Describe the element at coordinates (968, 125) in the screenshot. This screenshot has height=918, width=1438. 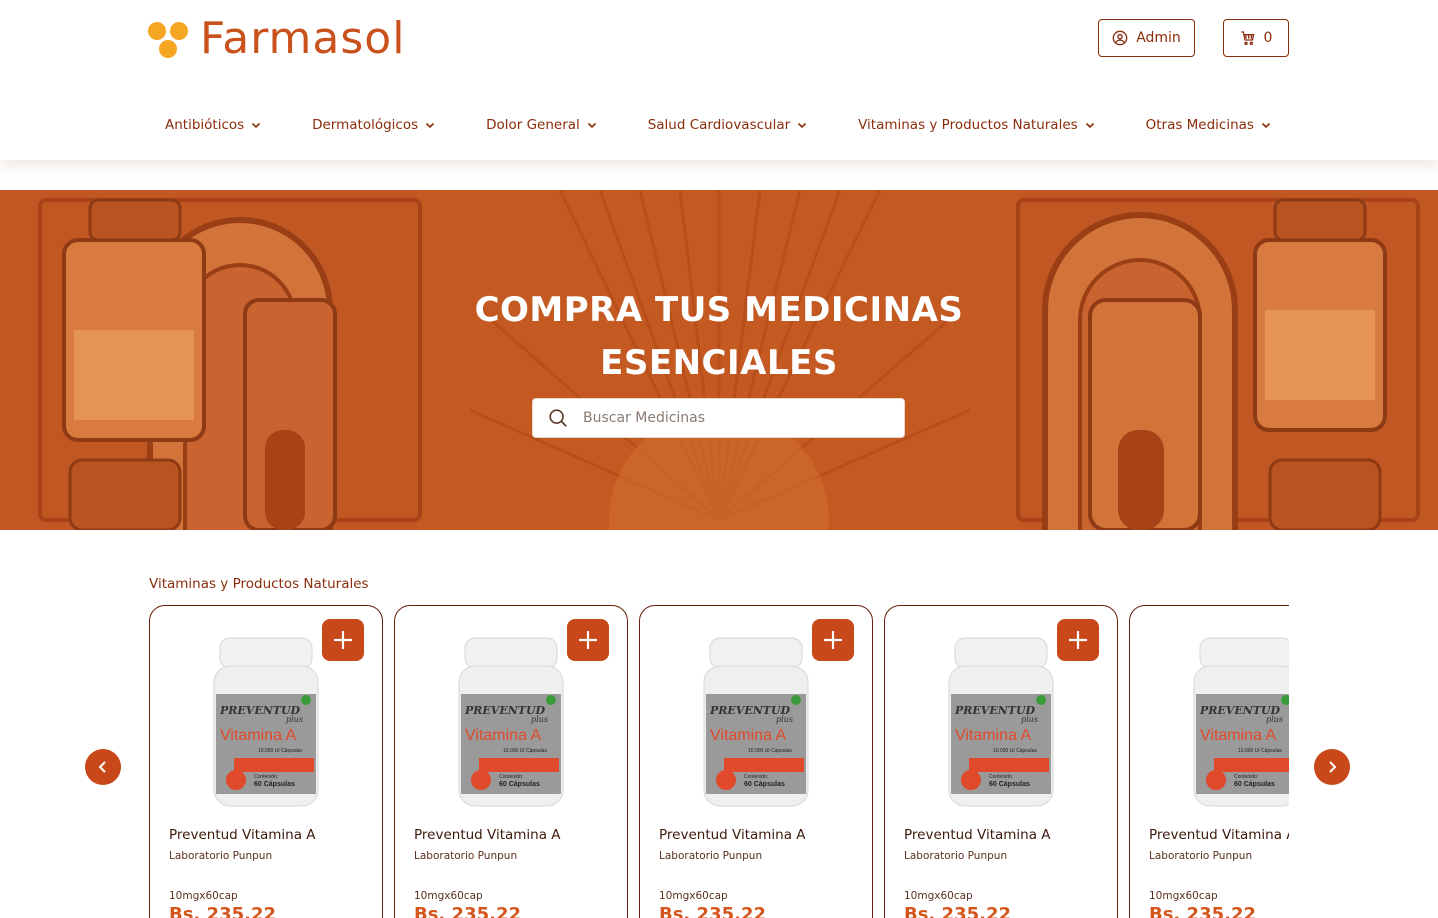
I see `nav-item-label: Vitaminas y Productos Naturales` at that location.